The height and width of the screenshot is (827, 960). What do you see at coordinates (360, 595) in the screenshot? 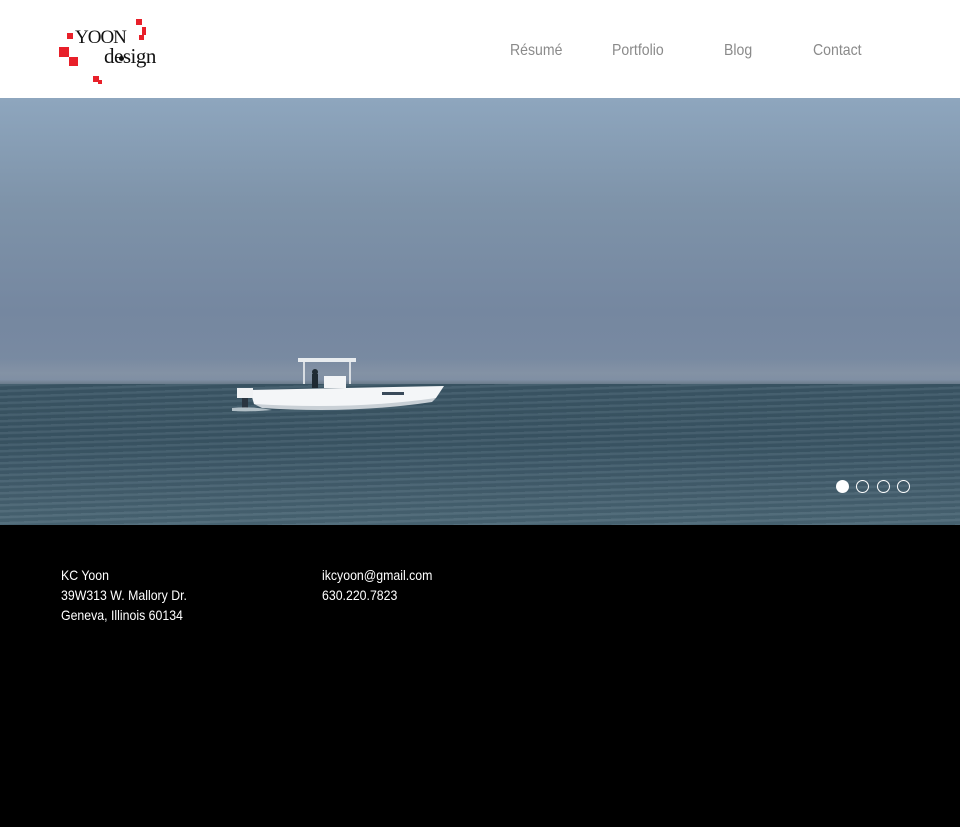
I see `contact-phone: 630.220.7823` at bounding box center [360, 595].